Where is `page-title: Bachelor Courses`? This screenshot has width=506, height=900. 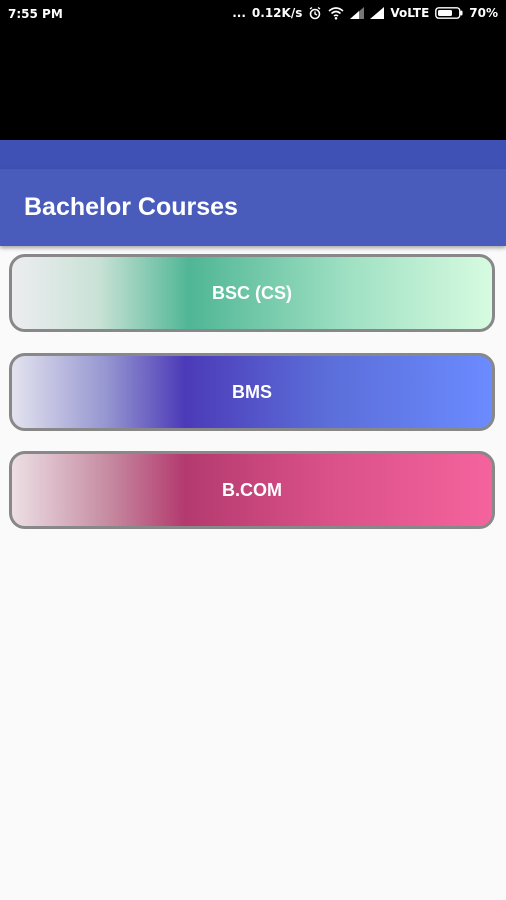 page-title: Bachelor Courses is located at coordinates (131, 207).